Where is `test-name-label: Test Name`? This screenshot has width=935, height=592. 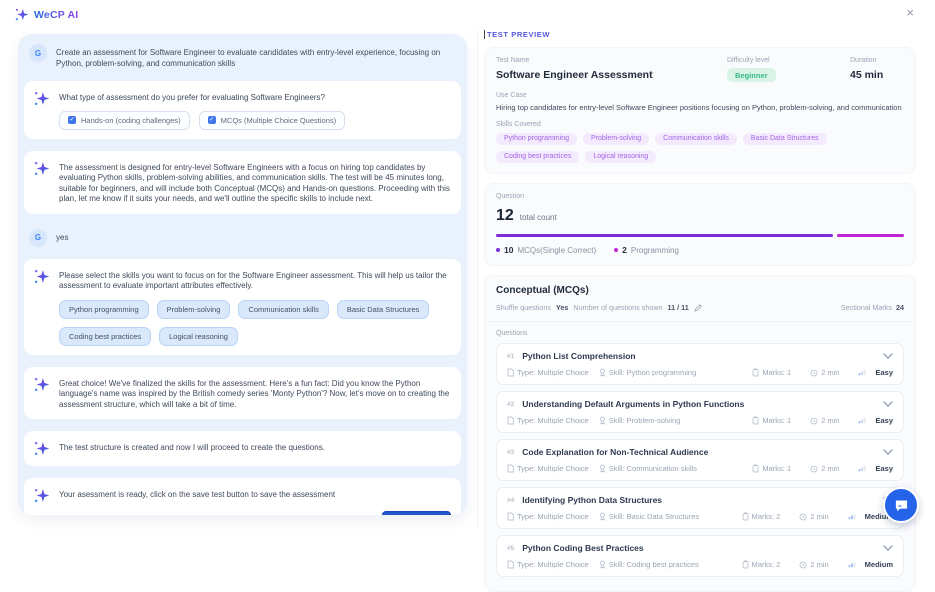 test-name-label: Test Name is located at coordinates (513, 60).